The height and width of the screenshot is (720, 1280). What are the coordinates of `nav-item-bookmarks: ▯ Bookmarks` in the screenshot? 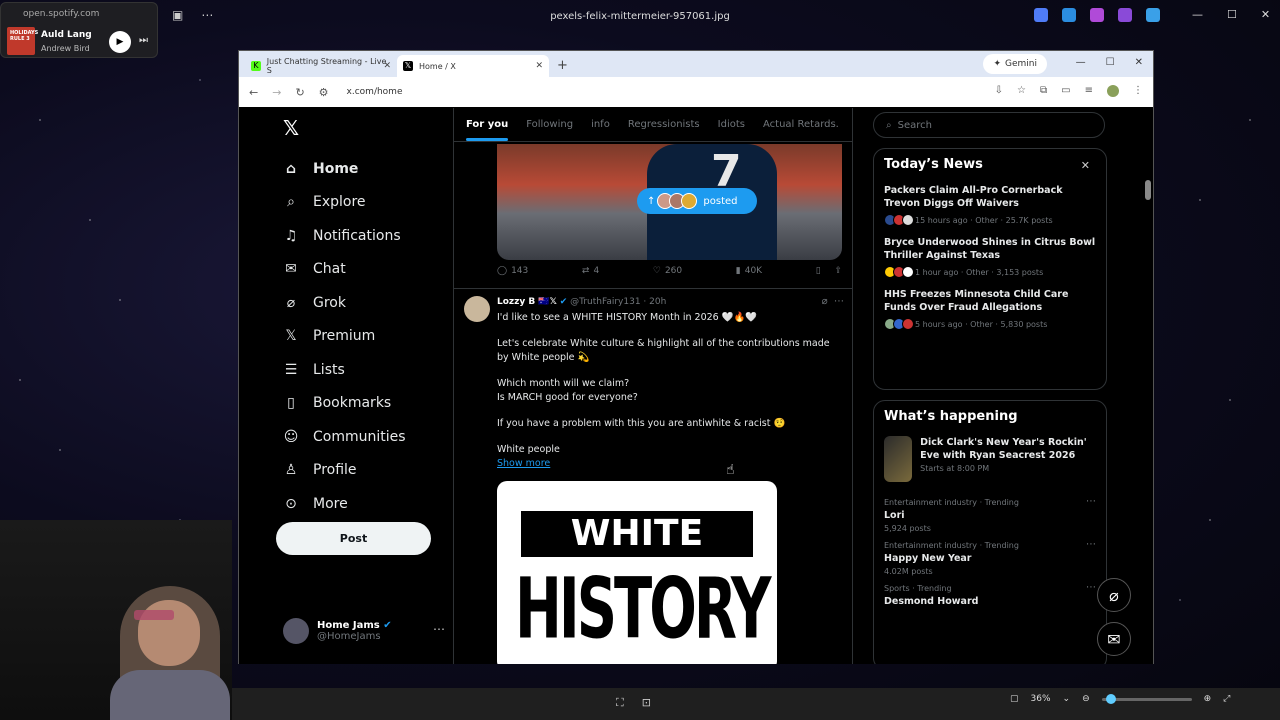 It's located at (344, 404).